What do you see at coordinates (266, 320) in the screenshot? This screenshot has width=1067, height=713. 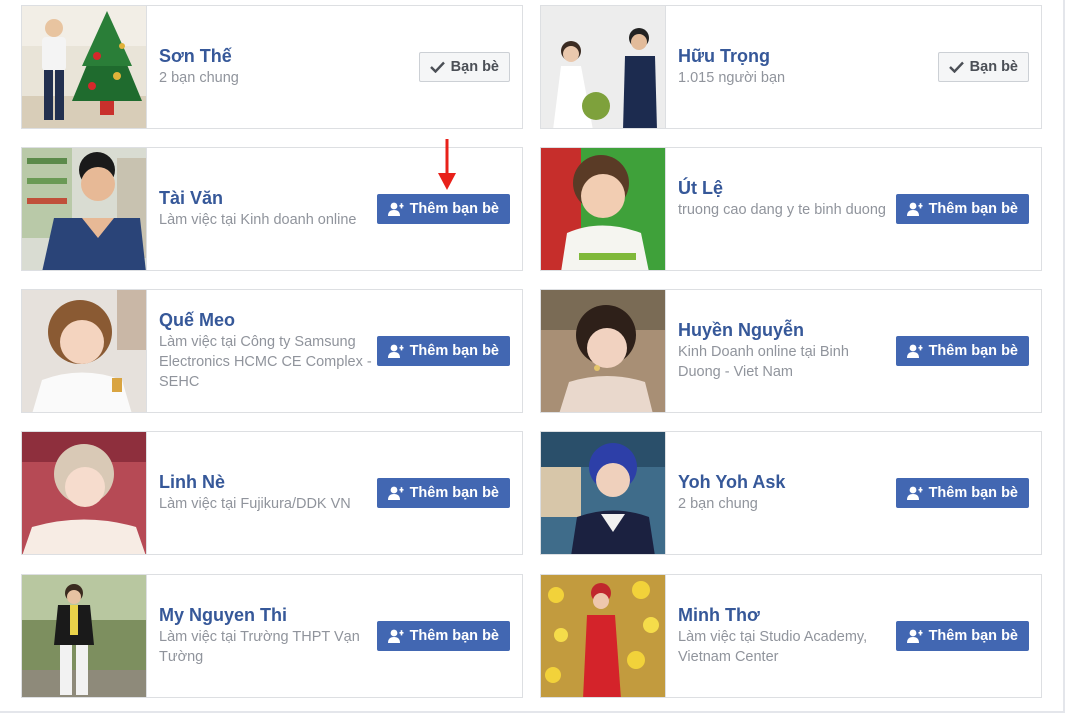 I see `friend-name: Quế Meo` at bounding box center [266, 320].